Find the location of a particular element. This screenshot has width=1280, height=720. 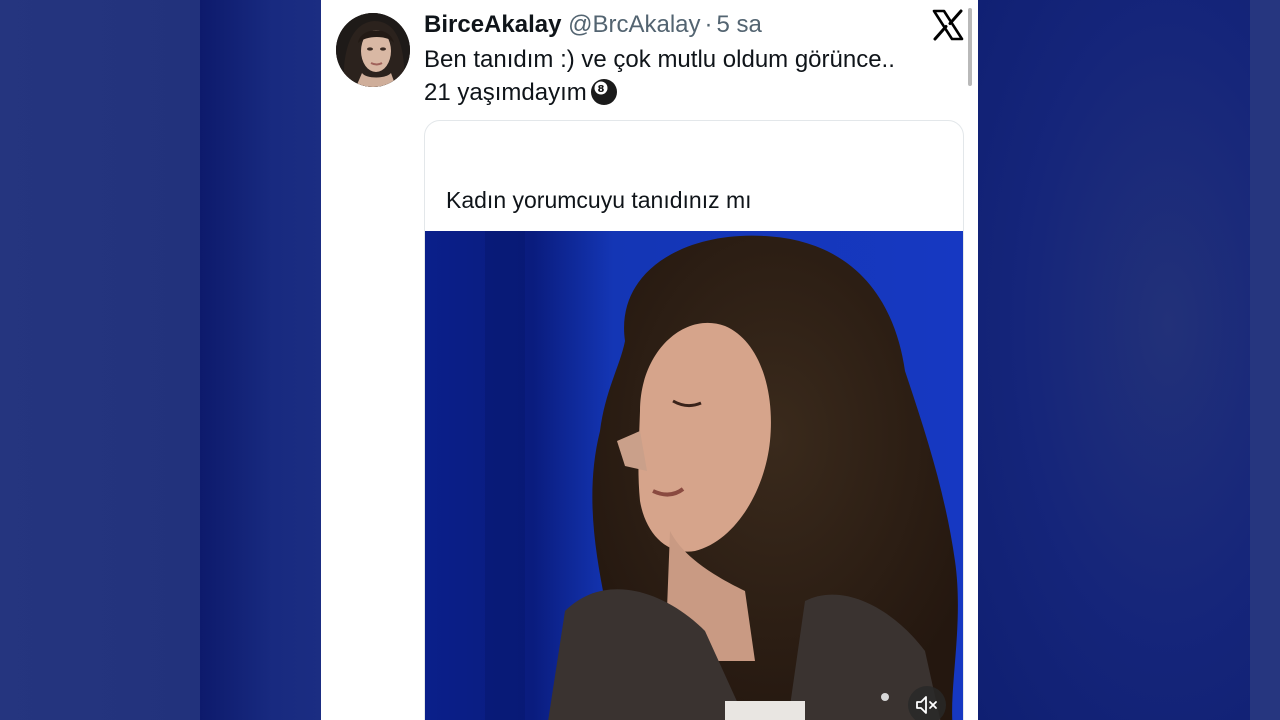

svg-text: 8 is located at coordinates (600, 89).